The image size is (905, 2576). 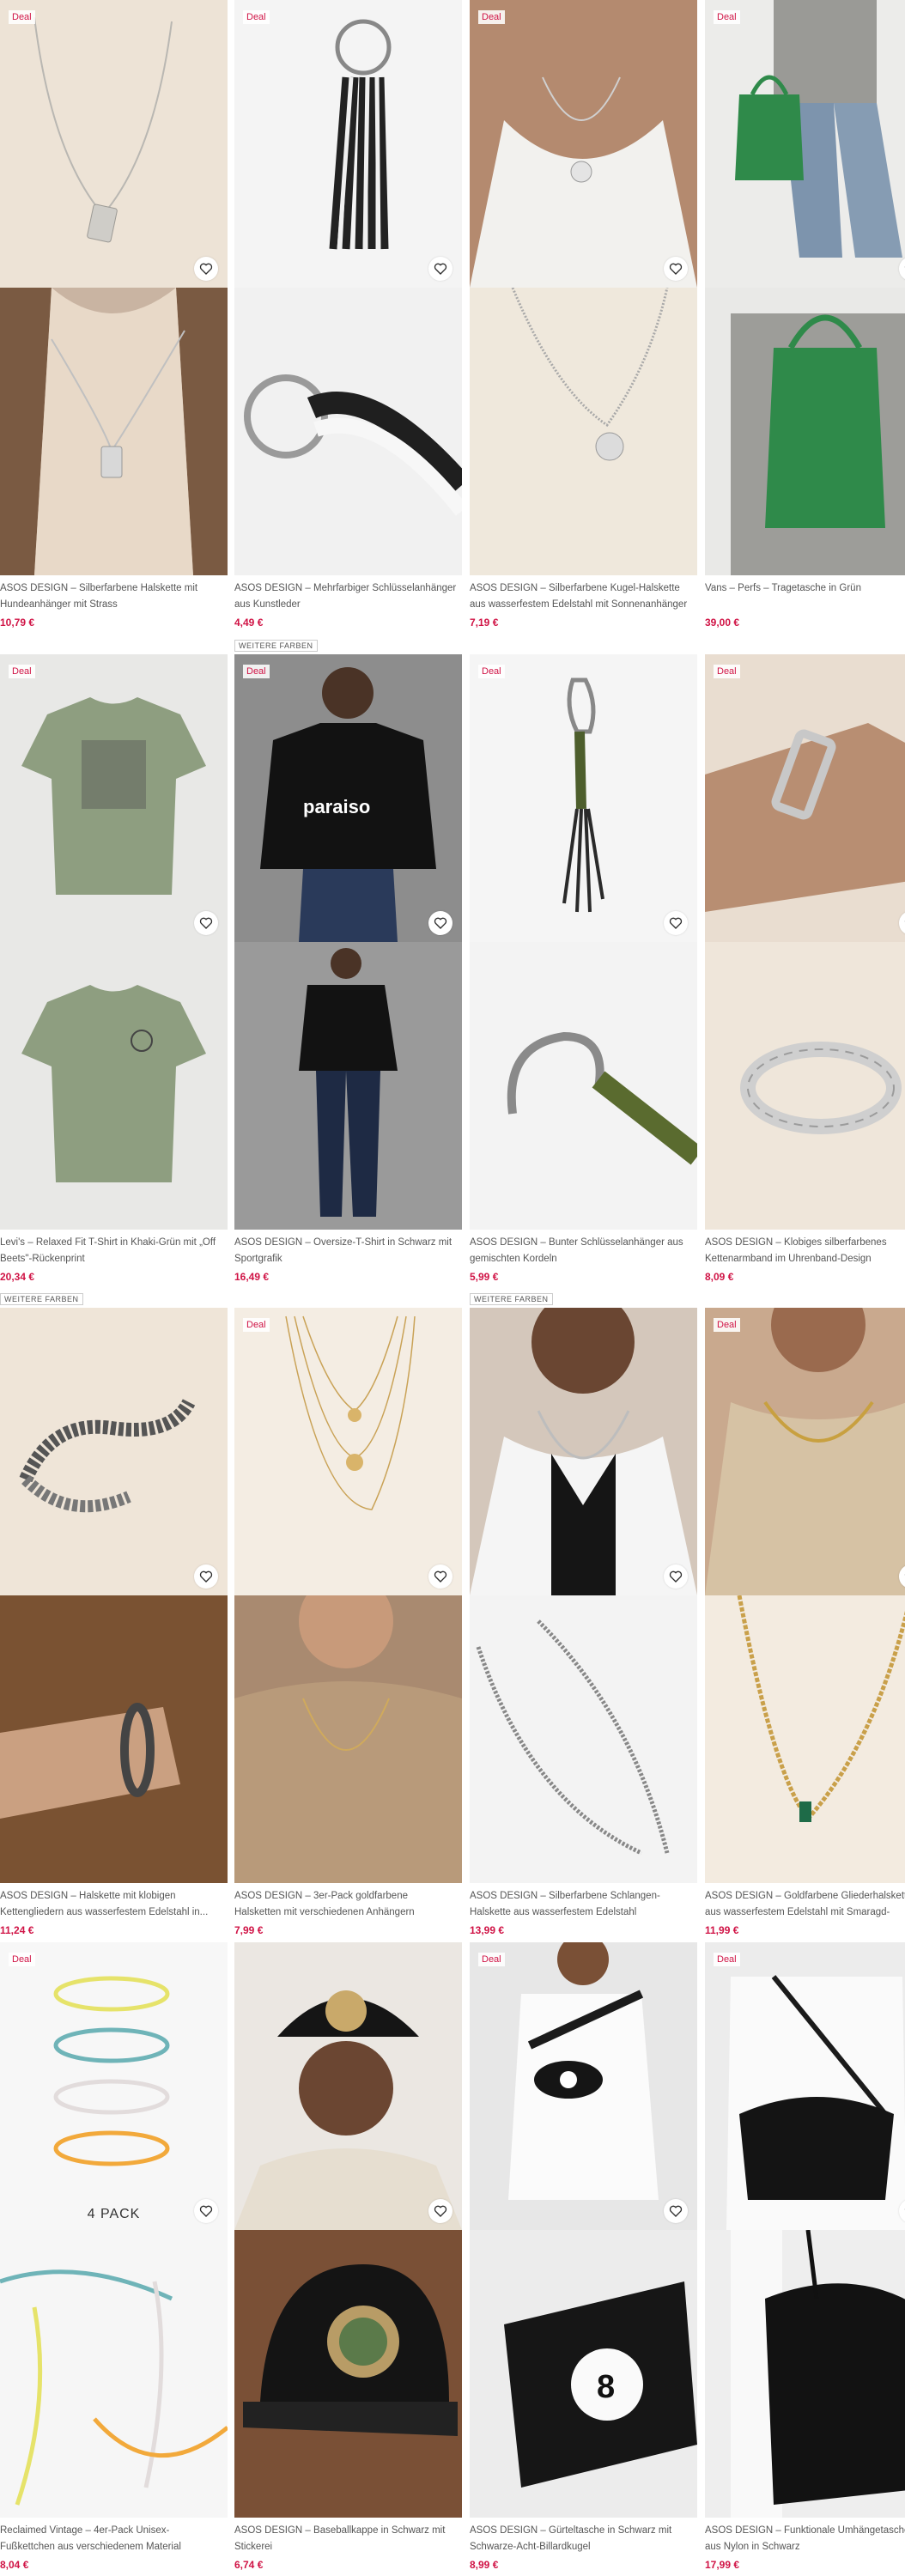 I want to click on more-colors-badge: WEITERE FARBEN, so click(x=511, y=1299).